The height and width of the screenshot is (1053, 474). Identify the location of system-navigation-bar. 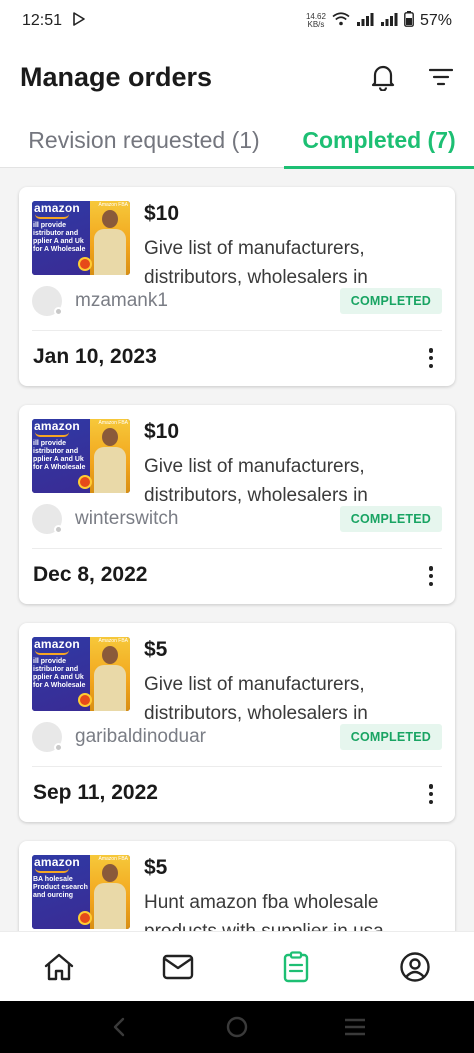
(237, 1027).